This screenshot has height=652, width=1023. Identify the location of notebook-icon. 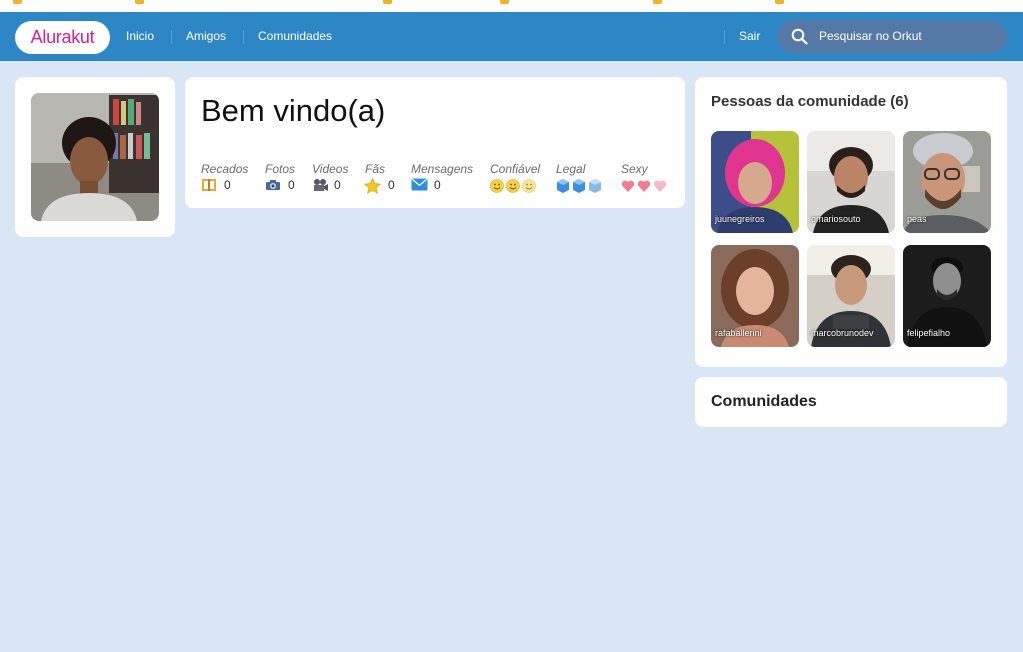
(209, 187).